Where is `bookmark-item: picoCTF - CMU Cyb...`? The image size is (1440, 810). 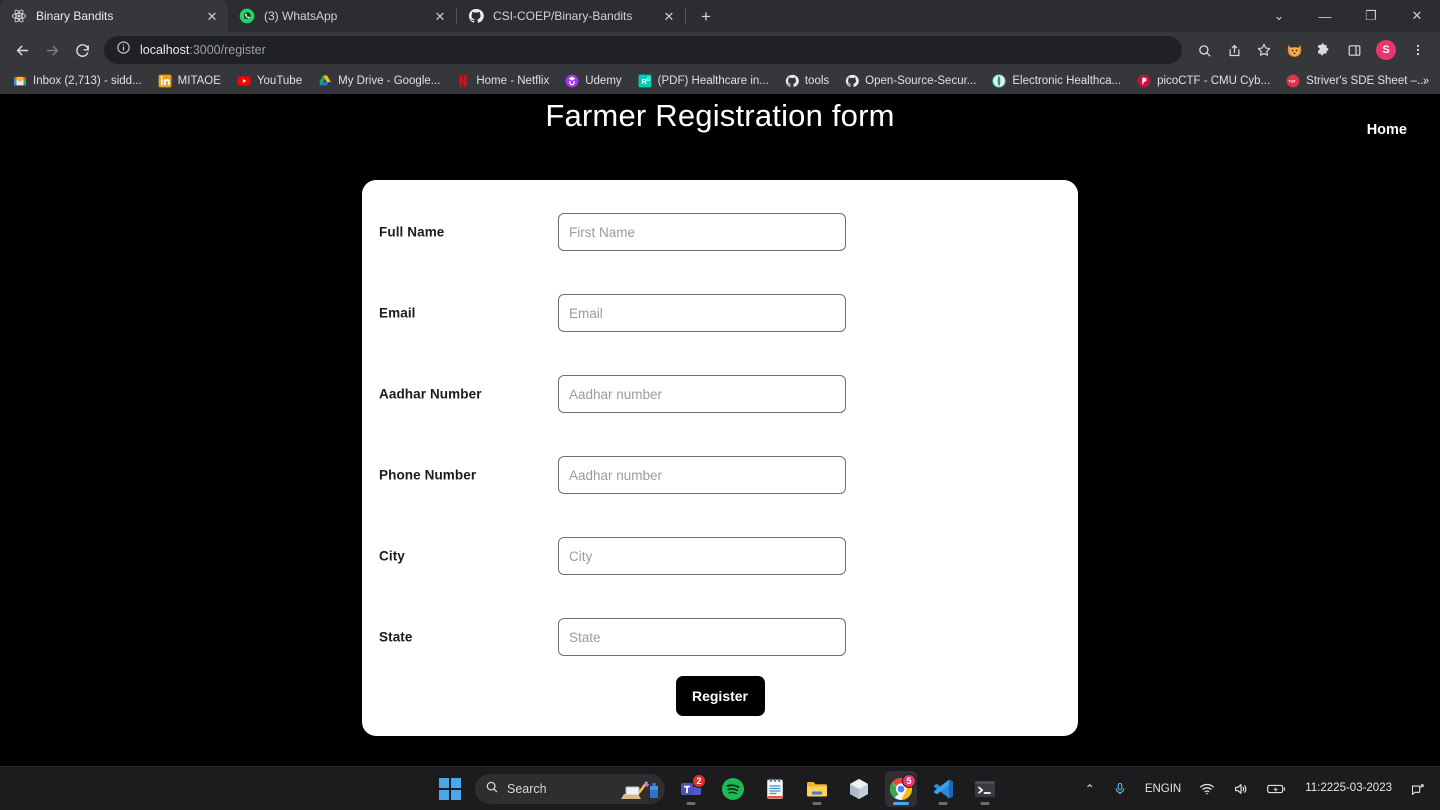 bookmark-item: picoCTF - CMU Cyb... is located at coordinates (1203, 81).